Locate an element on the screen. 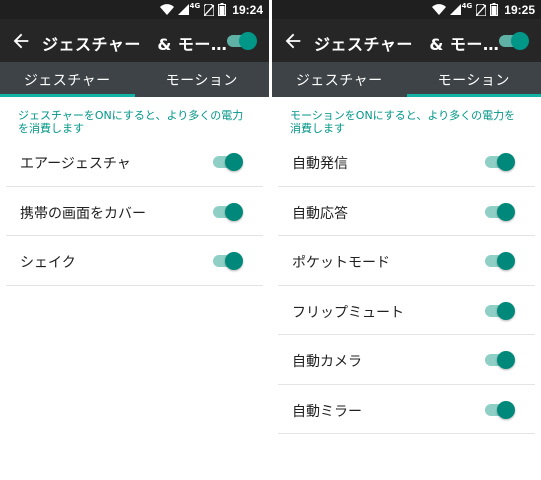  setting-label: 携帯の画面をカバー is located at coordinates (83, 213).